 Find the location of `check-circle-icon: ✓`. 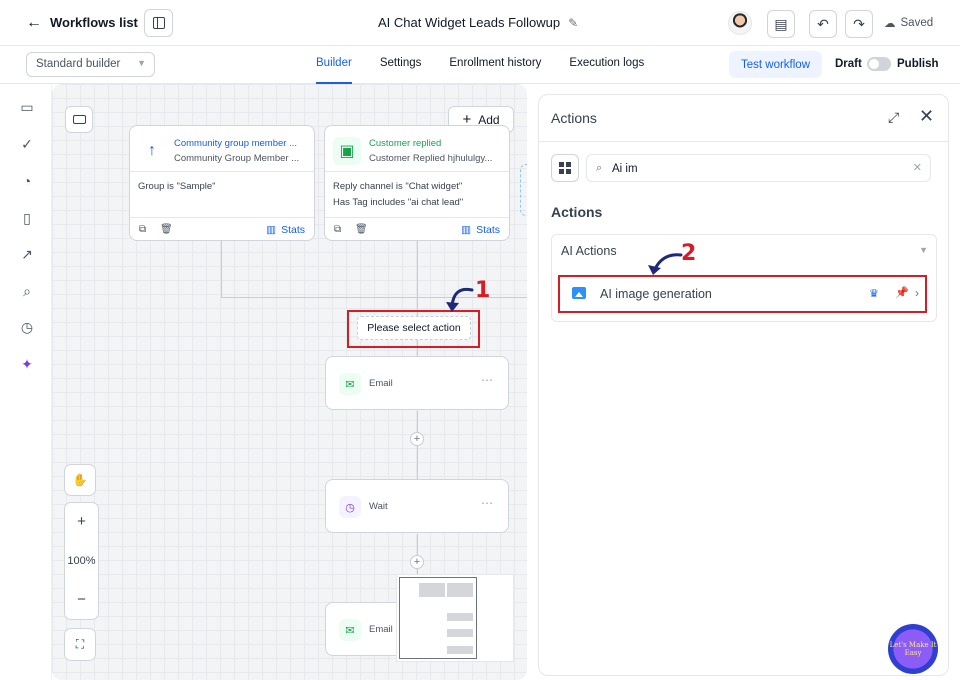

check-circle-icon: ✓ is located at coordinates (27, 144).